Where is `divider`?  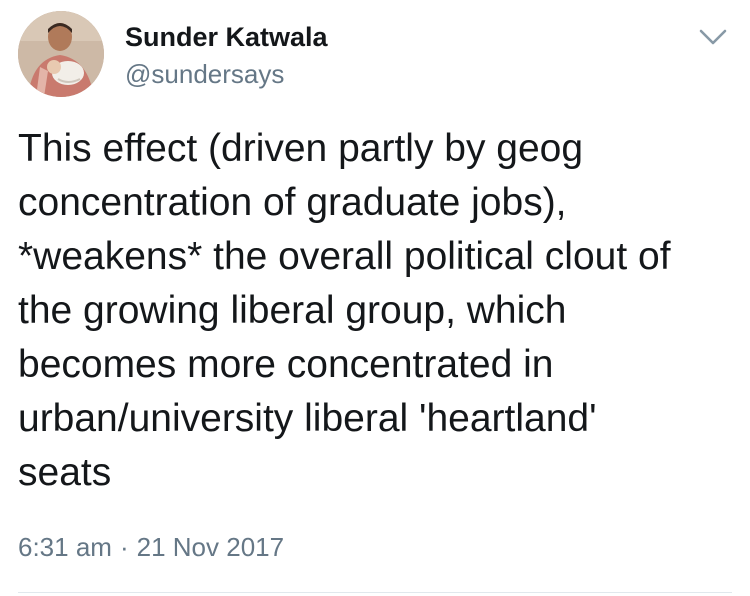
divider is located at coordinates (375, 592).